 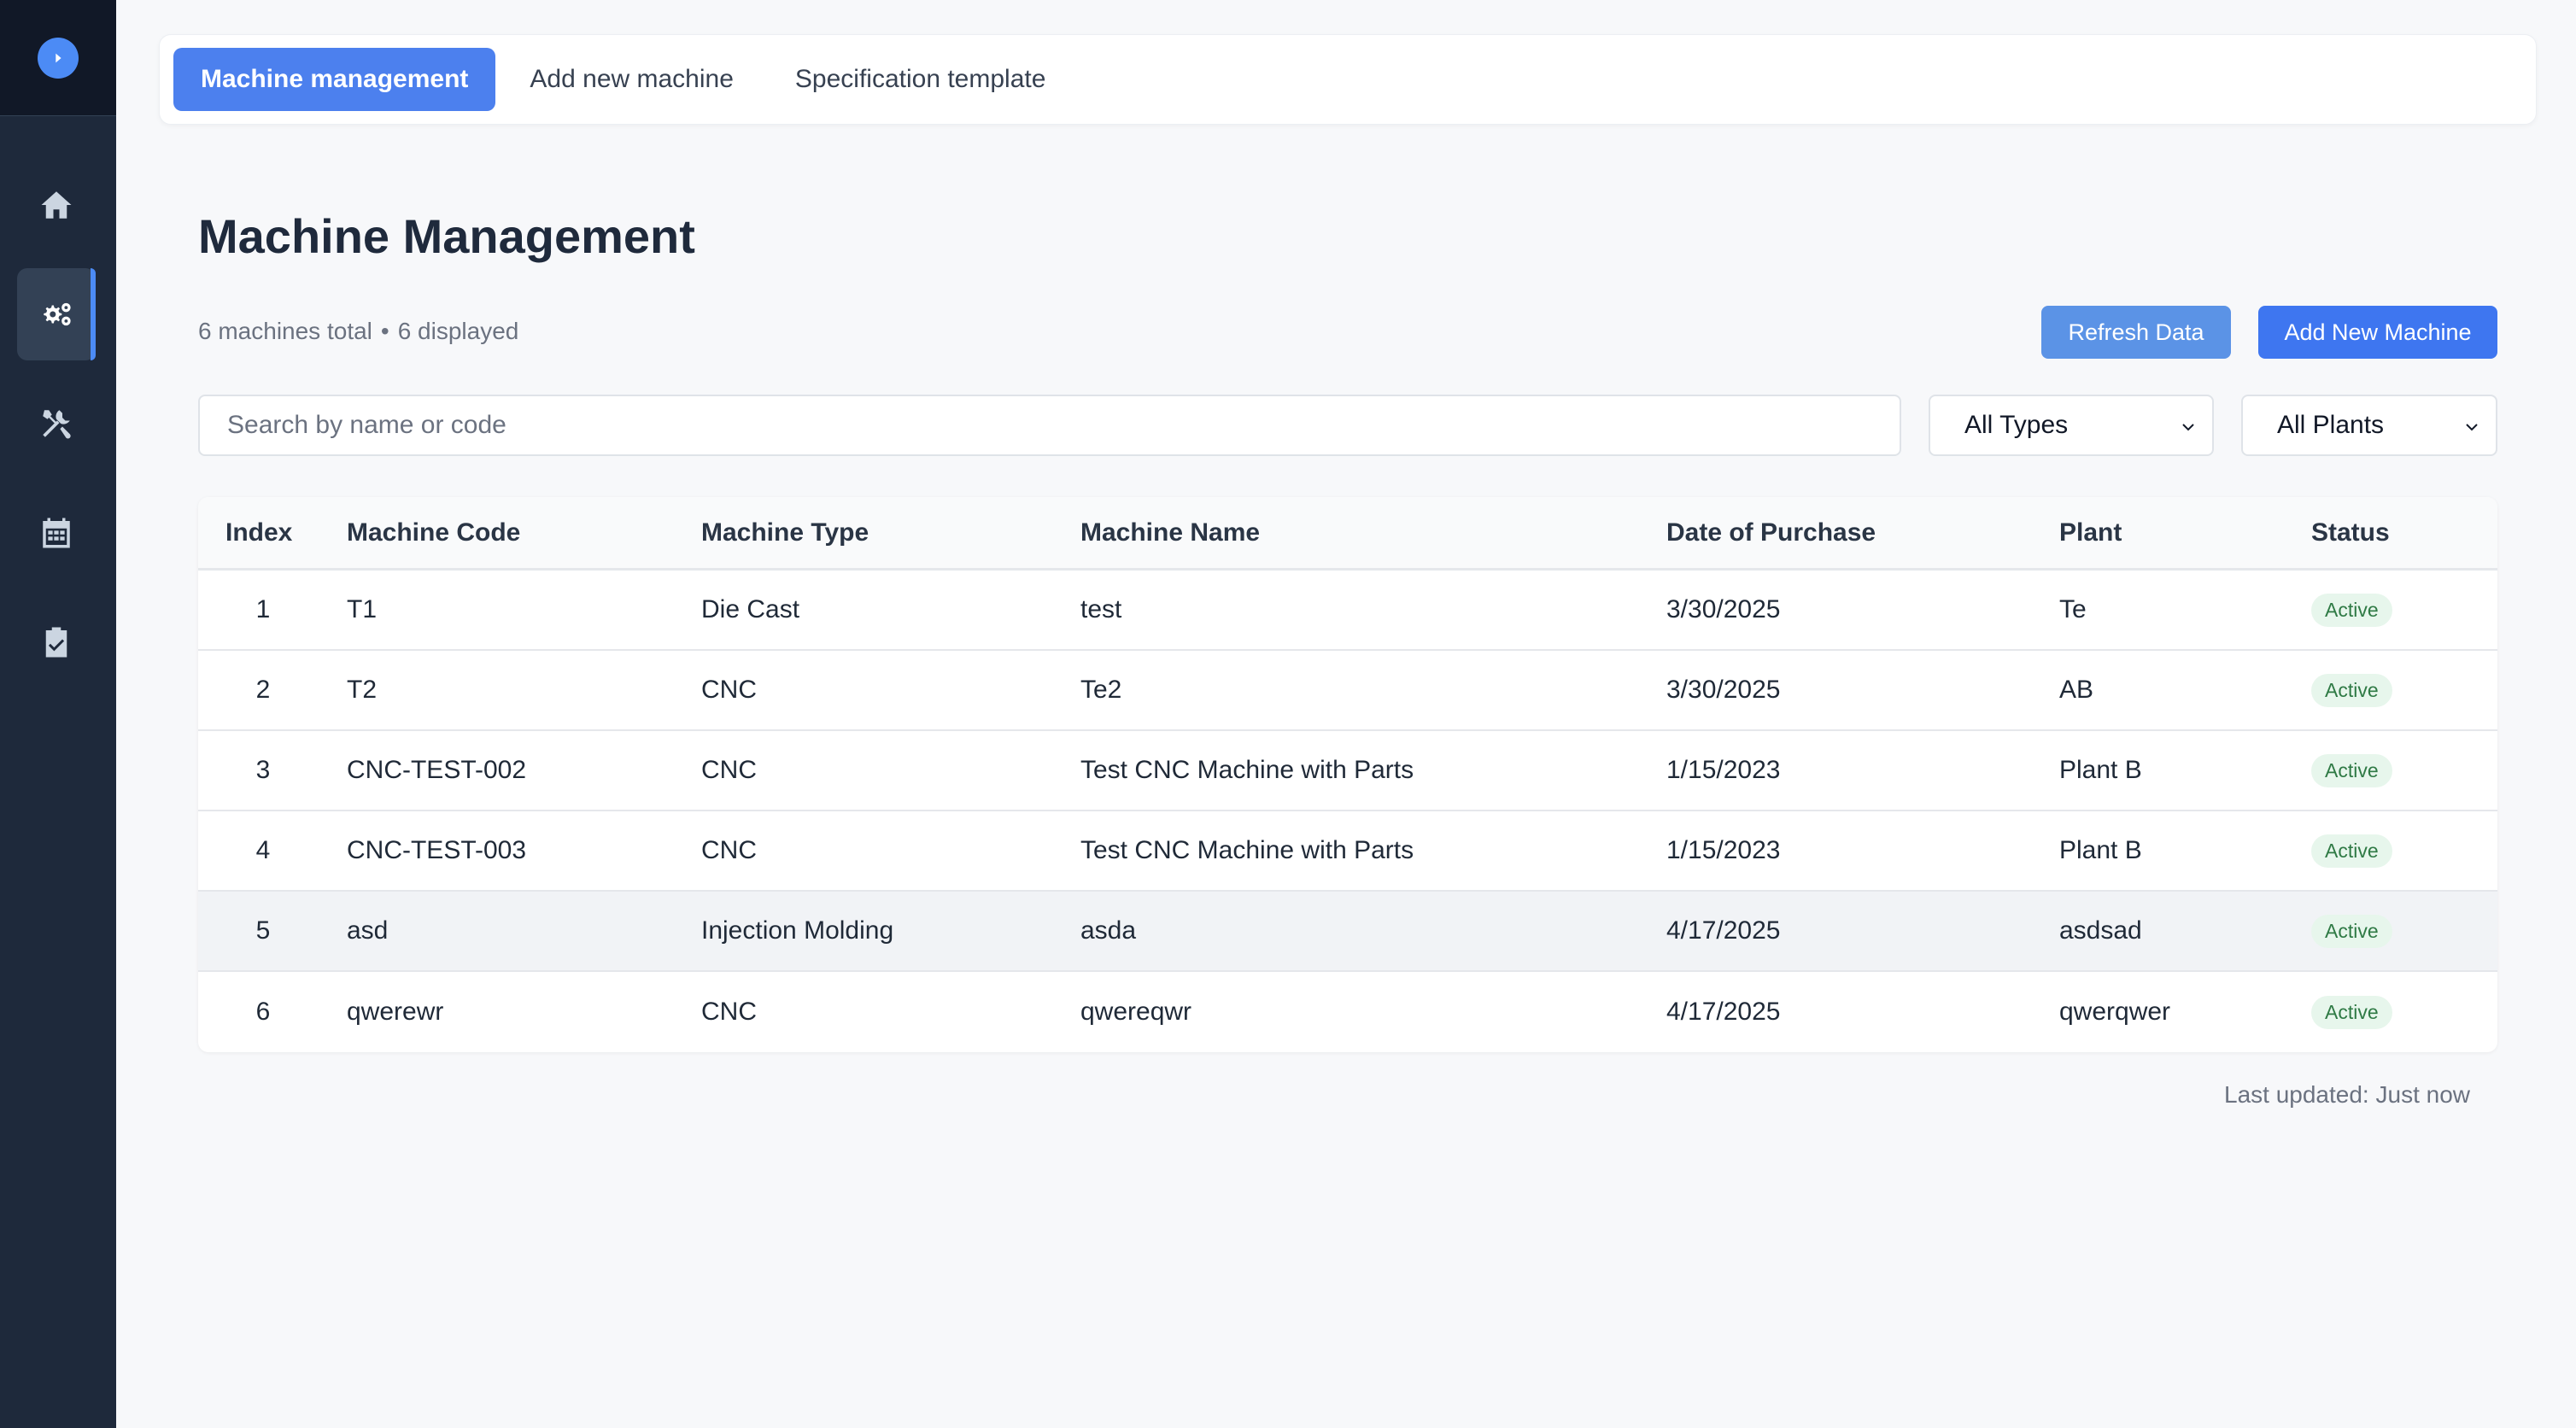 I want to click on tools-icon, so click(x=57, y=424).